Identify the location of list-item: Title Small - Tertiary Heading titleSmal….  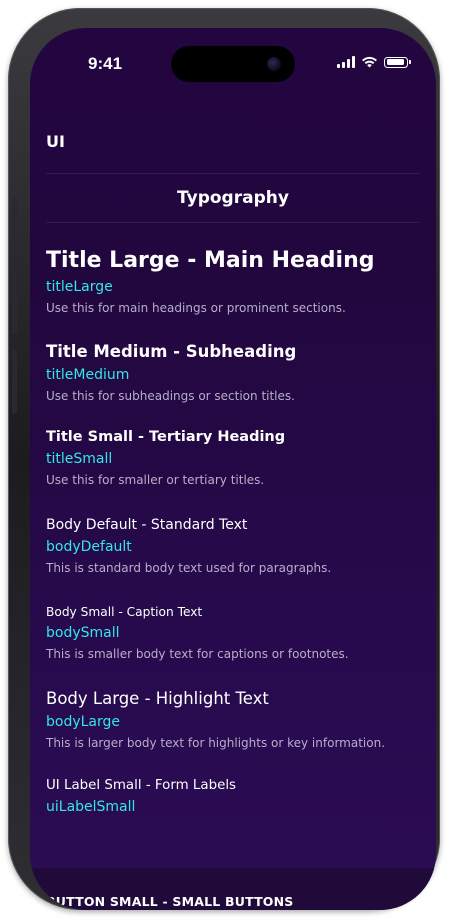
(236, 458).